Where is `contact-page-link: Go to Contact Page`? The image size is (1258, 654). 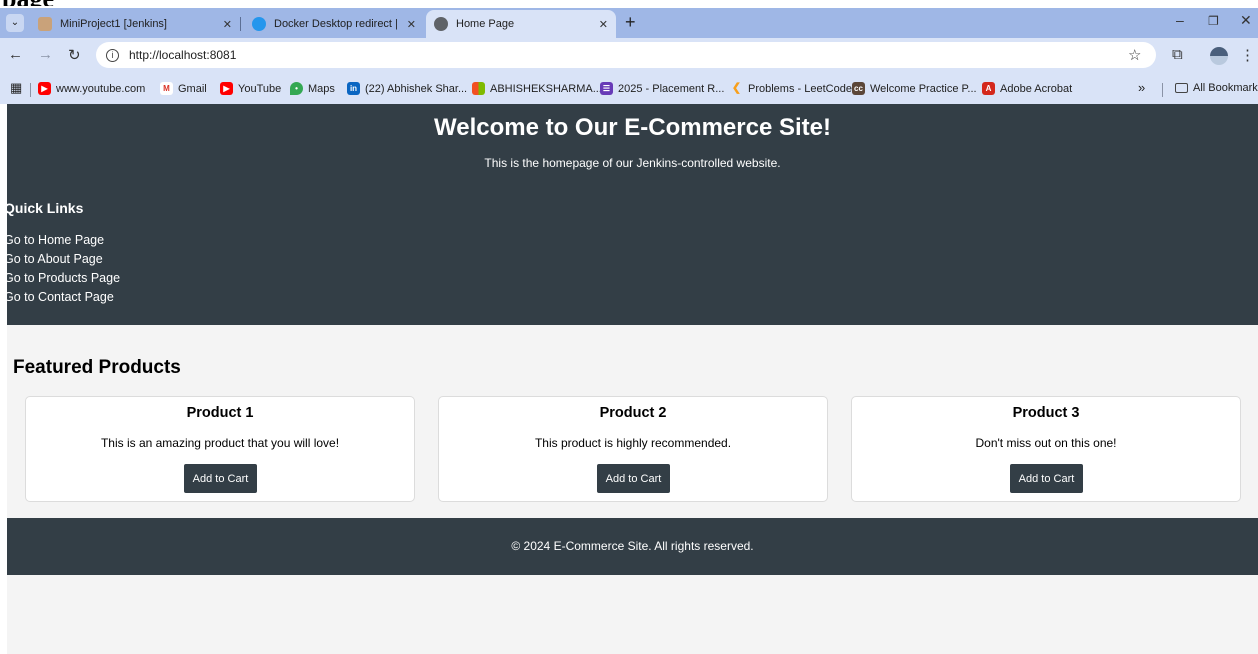
contact-page-link: Go to Contact Page is located at coordinates (62, 297).